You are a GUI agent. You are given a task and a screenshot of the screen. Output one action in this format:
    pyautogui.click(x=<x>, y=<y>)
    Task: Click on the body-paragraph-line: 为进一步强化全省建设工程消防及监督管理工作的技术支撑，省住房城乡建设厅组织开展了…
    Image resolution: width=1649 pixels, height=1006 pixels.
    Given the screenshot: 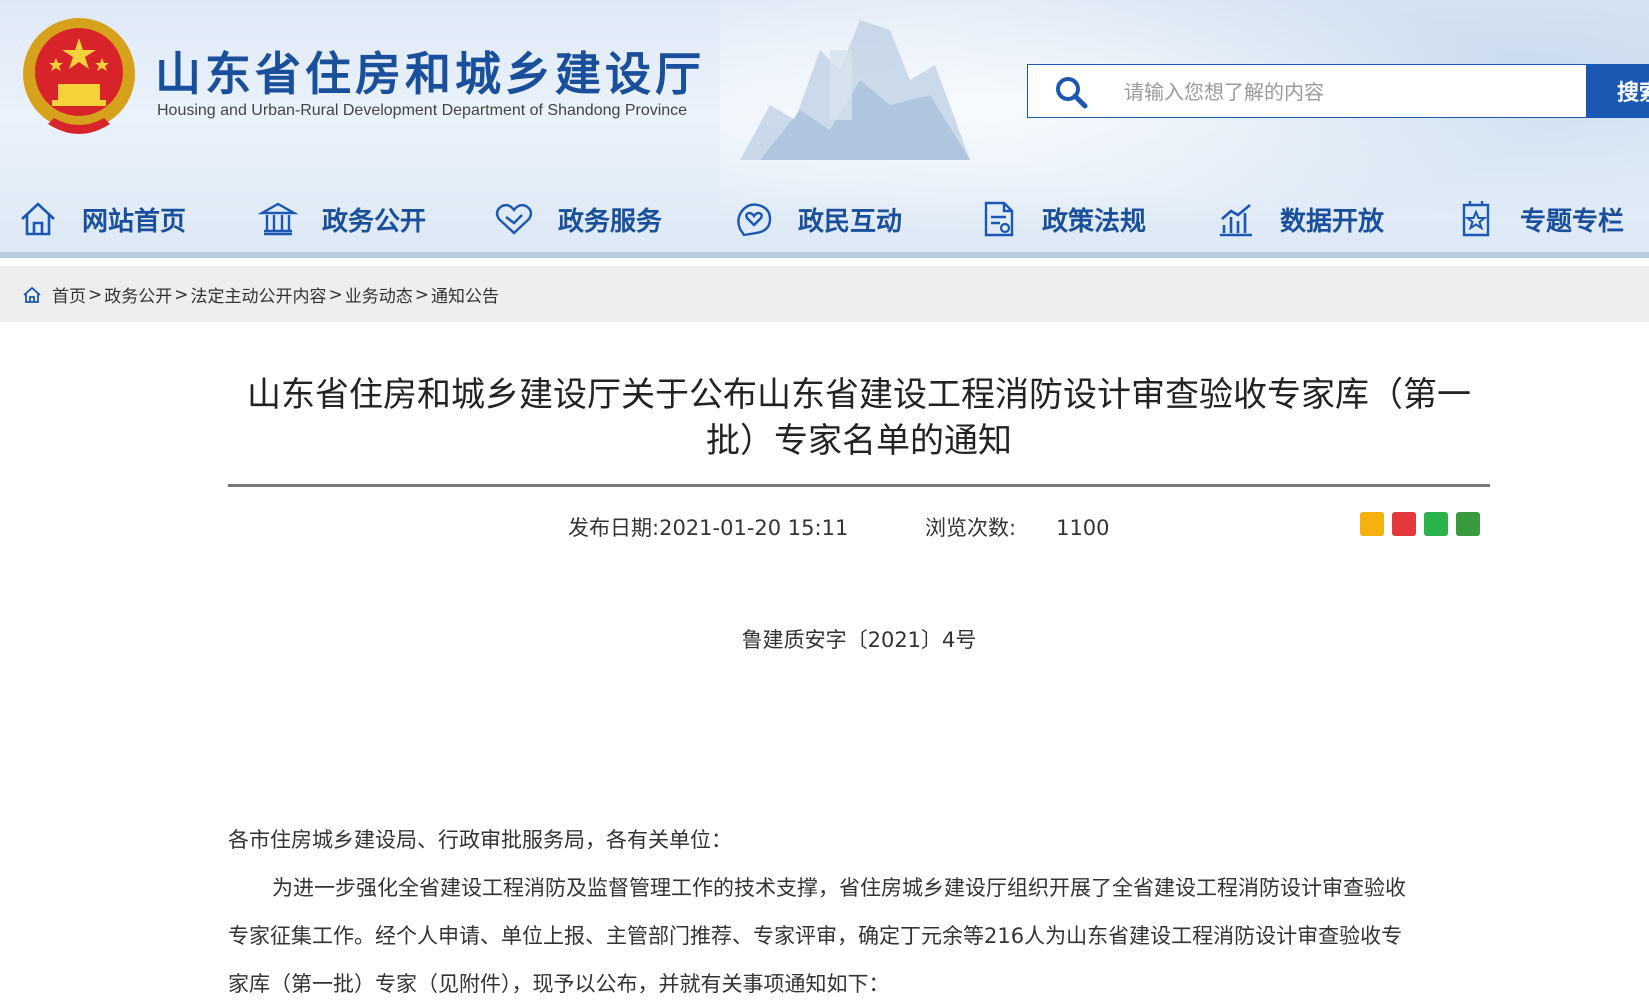 What is the action you would take?
    pyautogui.click(x=839, y=888)
    